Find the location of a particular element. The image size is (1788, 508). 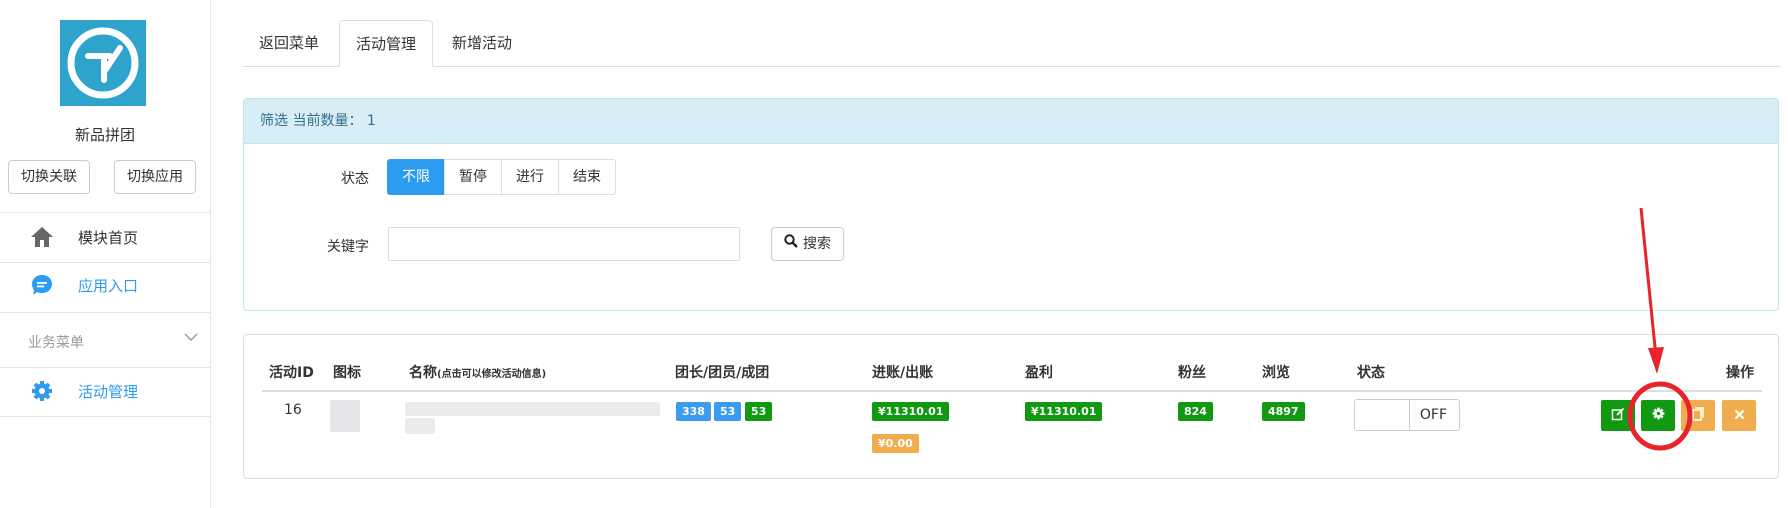

home-icon is located at coordinates (42, 237).